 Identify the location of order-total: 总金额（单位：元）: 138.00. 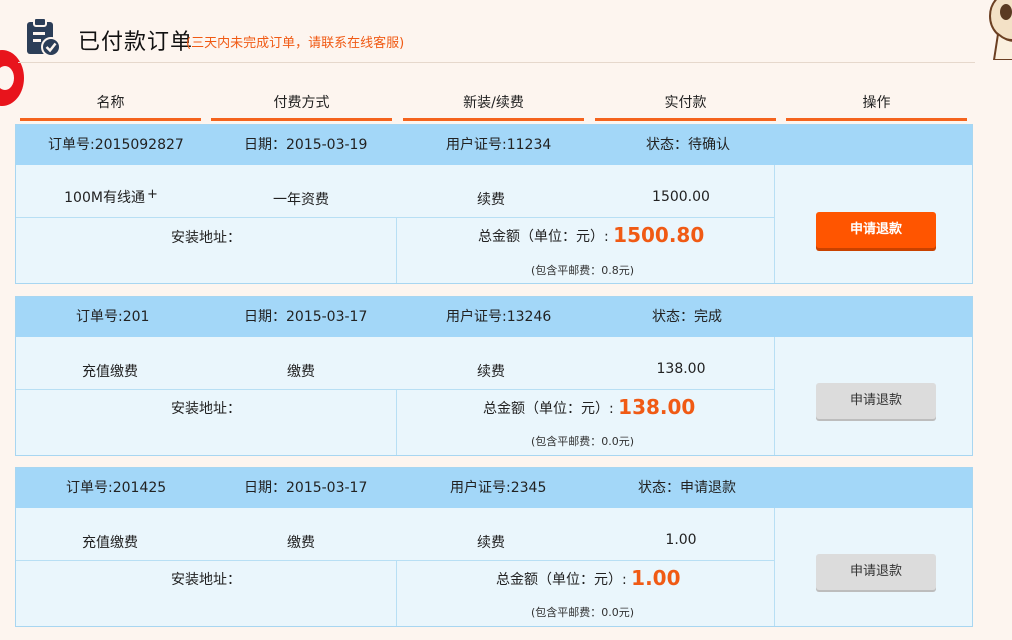
(589, 407).